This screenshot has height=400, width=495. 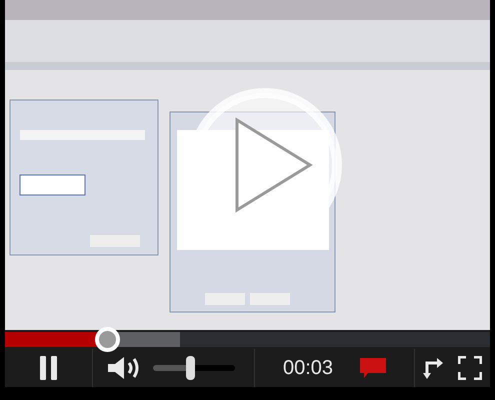 I want to click on share-arrow-icon, so click(x=432, y=368).